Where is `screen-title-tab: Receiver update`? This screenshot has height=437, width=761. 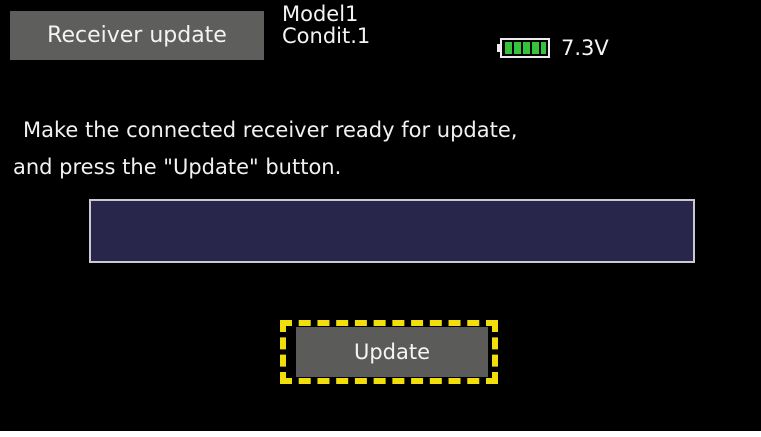 screen-title-tab: Receiver update is located at coordinates (137, 35).